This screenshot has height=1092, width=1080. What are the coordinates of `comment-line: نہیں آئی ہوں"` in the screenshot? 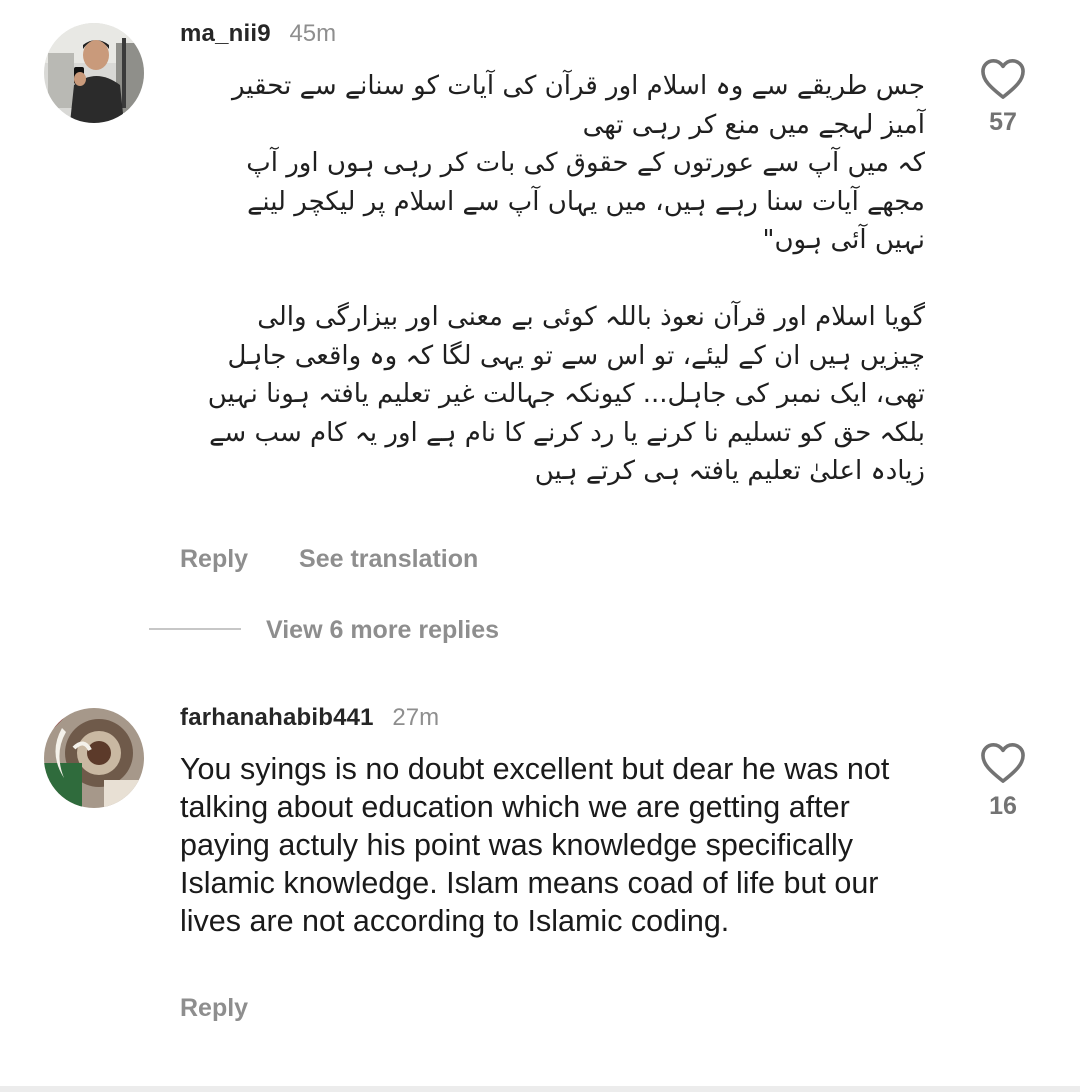 It's located at (844, 240).